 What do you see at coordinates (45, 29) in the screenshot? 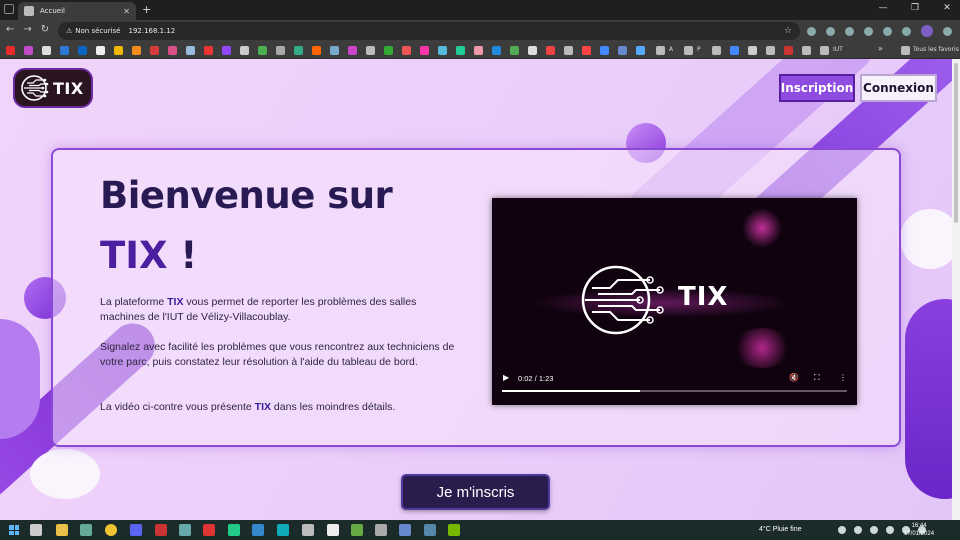
I see `reload-icon: ↻` at bounding box center [45, 29].